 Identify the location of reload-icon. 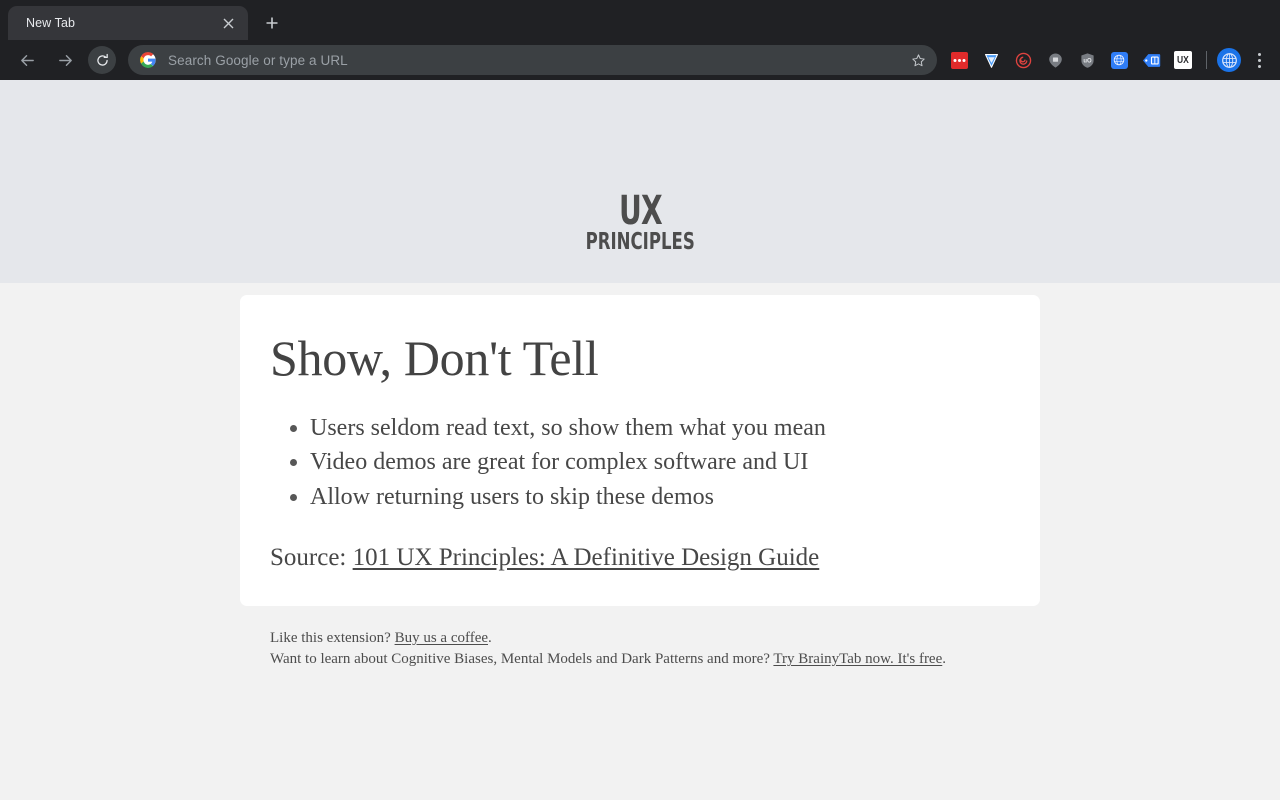
(102, 60).